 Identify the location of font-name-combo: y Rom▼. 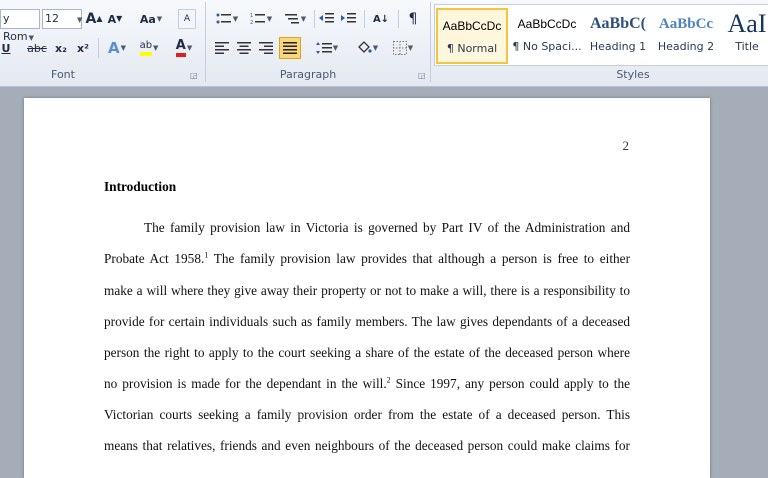
(20, 26).